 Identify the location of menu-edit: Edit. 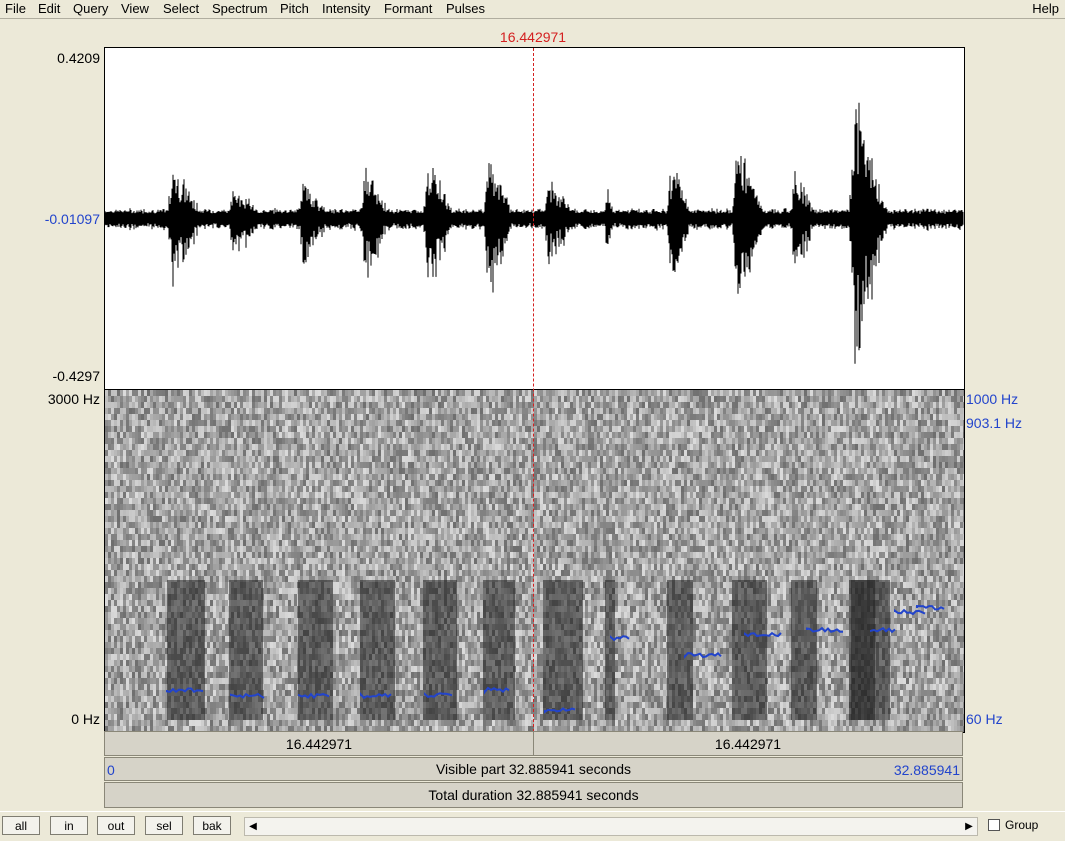
(49, 8).